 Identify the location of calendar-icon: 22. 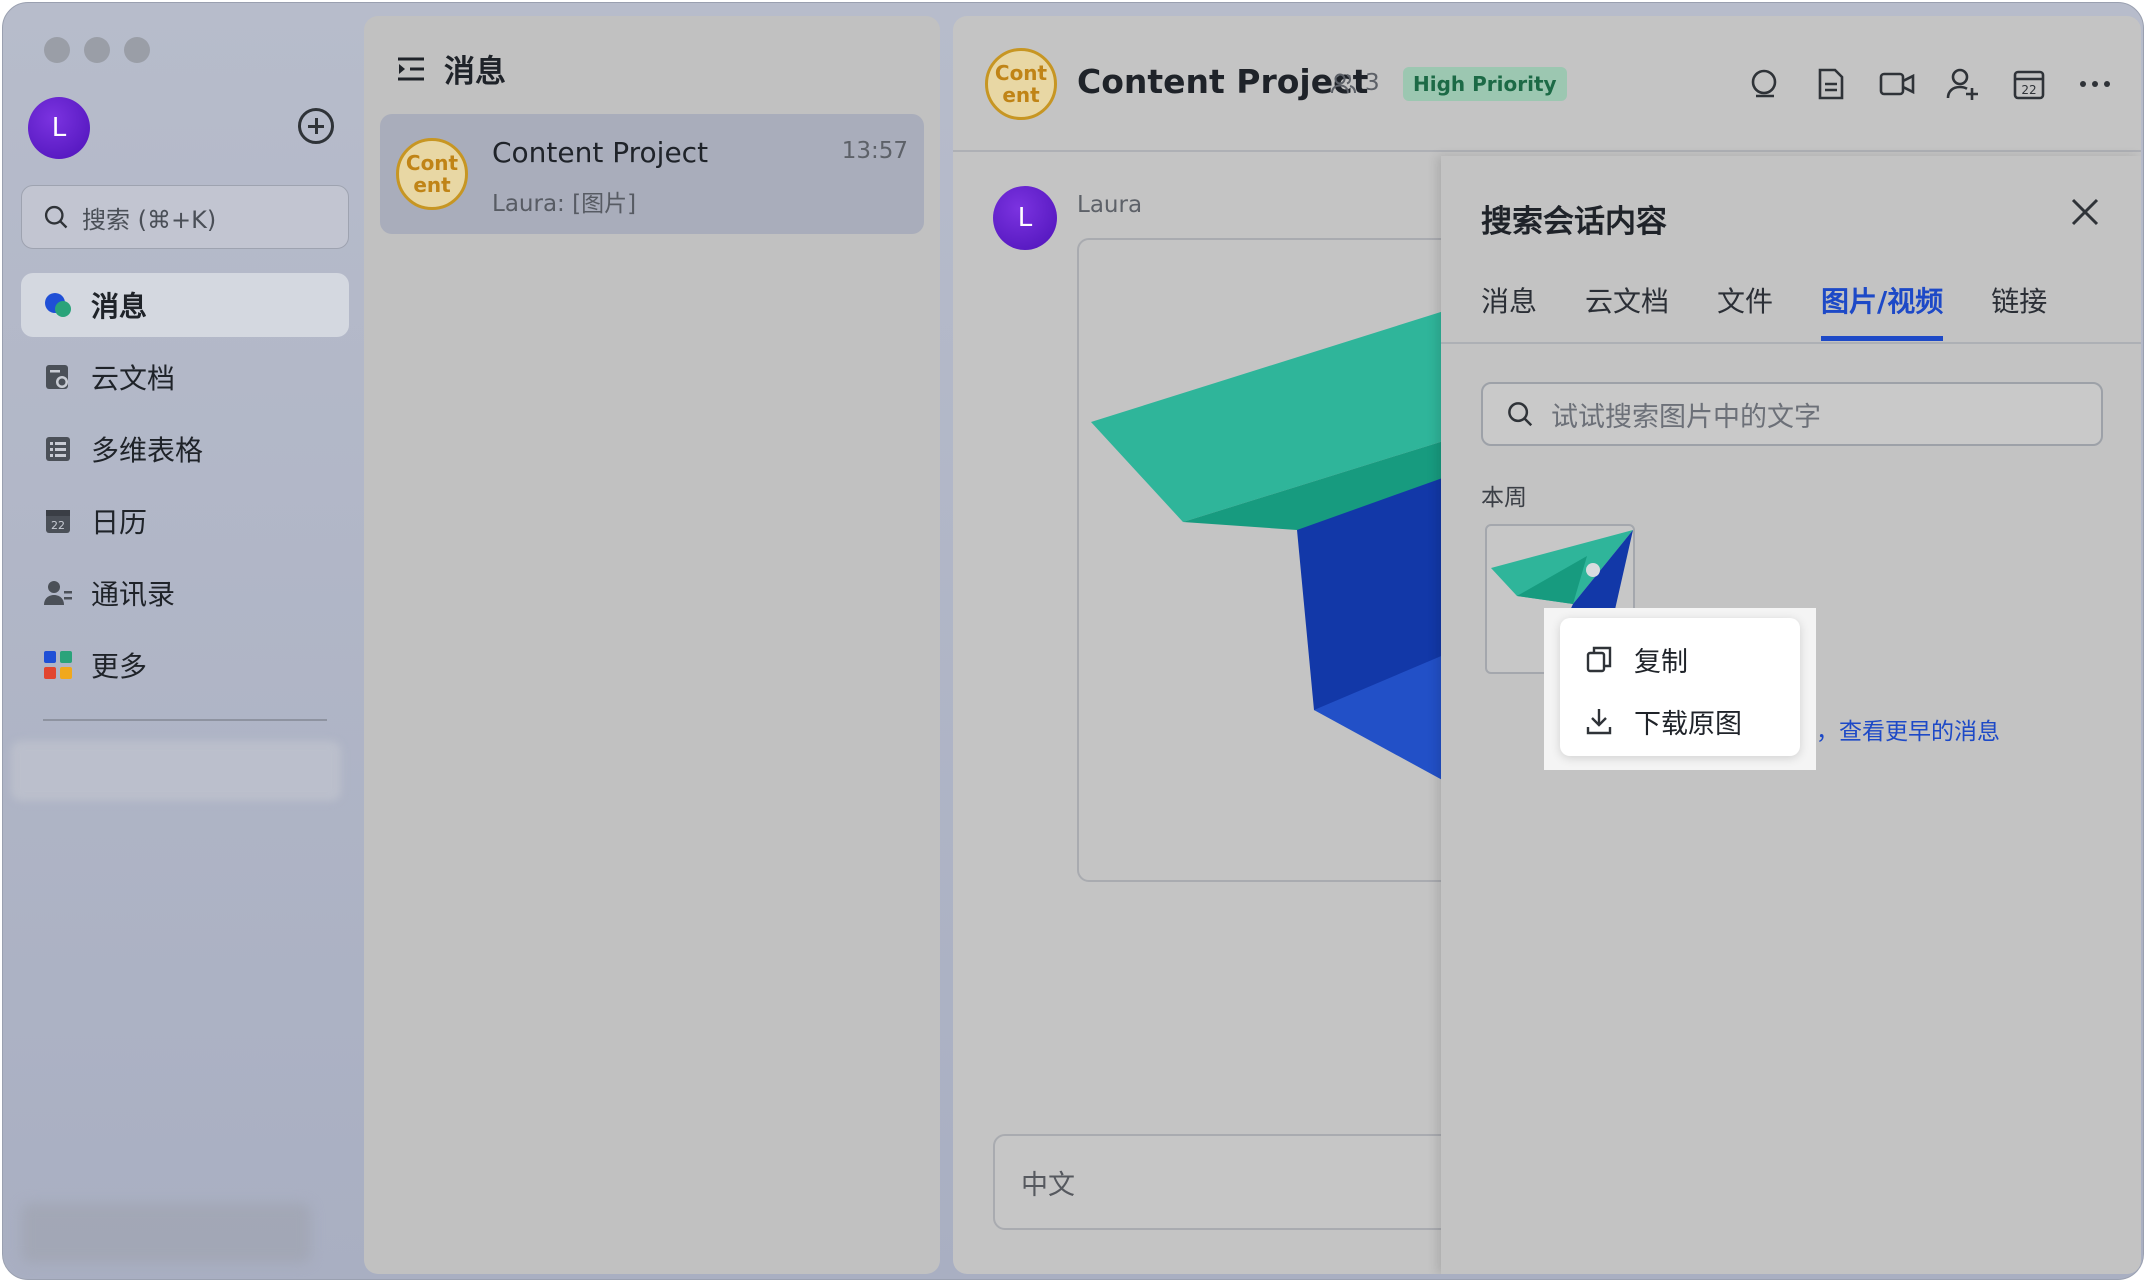
(58, 521).